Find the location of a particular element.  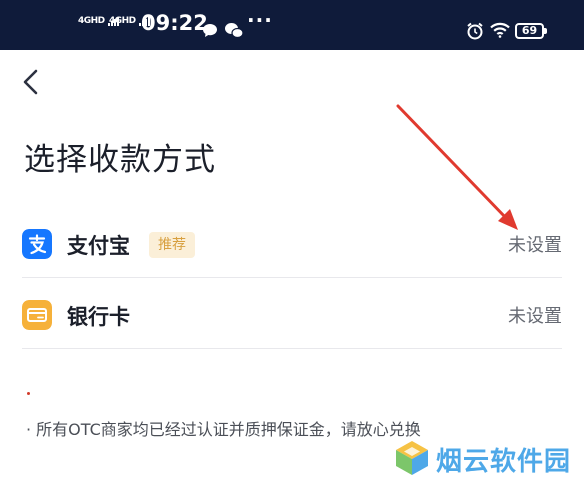

watermark-text: 烟云软件园 is located at coordinates (504, 462).